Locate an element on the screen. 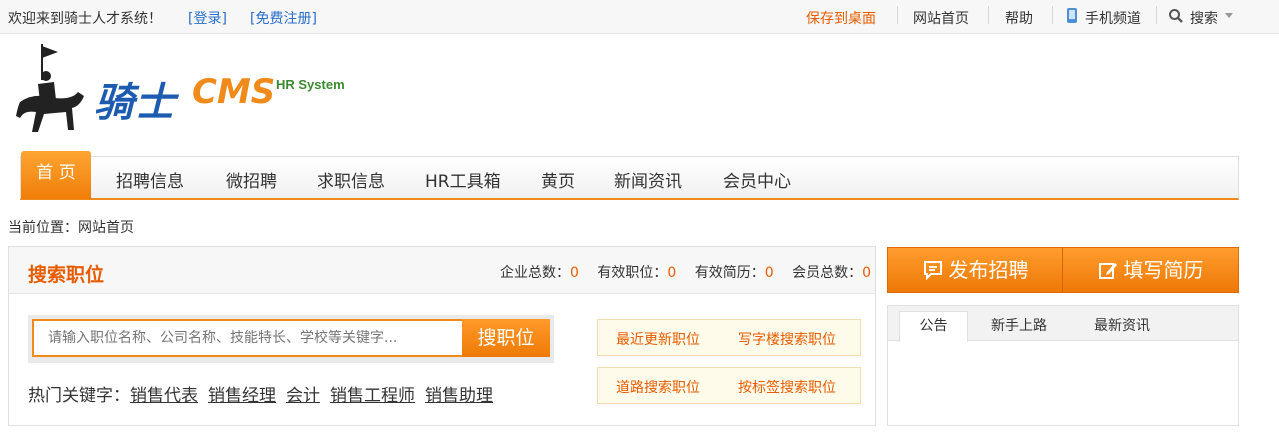 The image size is (1279, 436). job-search-input is located at coordinates (247, 338).